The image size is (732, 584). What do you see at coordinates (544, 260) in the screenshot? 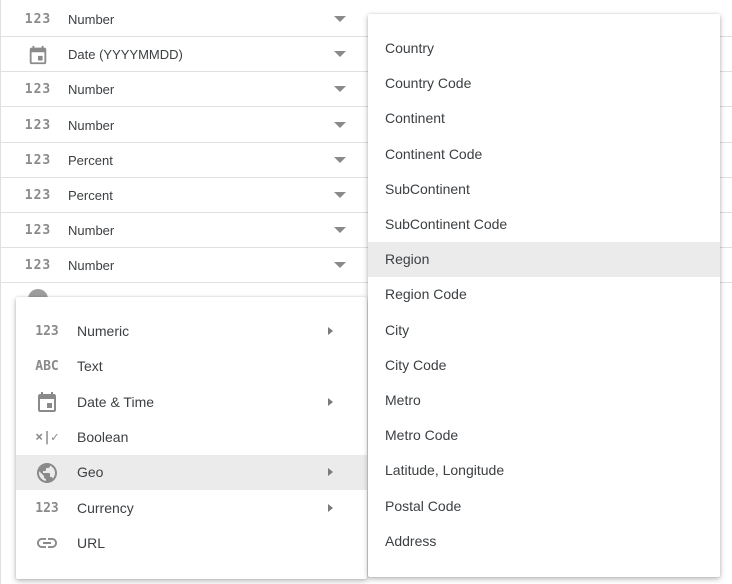
I see `geo-menu-item-region: Region` at bounding box center [544, 260].